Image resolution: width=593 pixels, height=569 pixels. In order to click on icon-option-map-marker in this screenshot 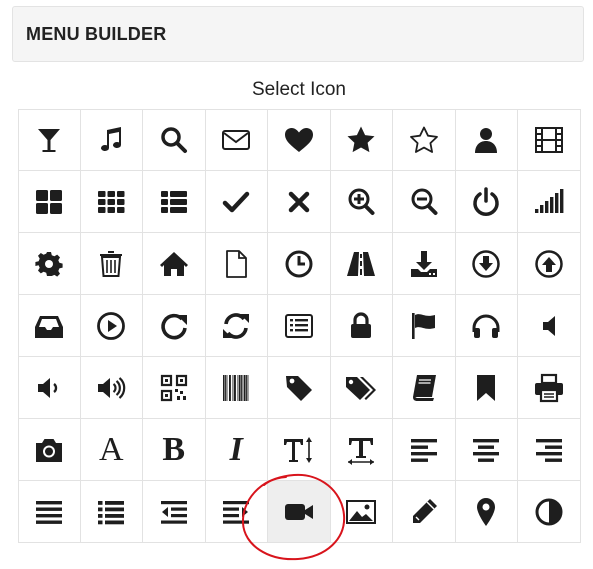, I will do `click(486, 512)`.